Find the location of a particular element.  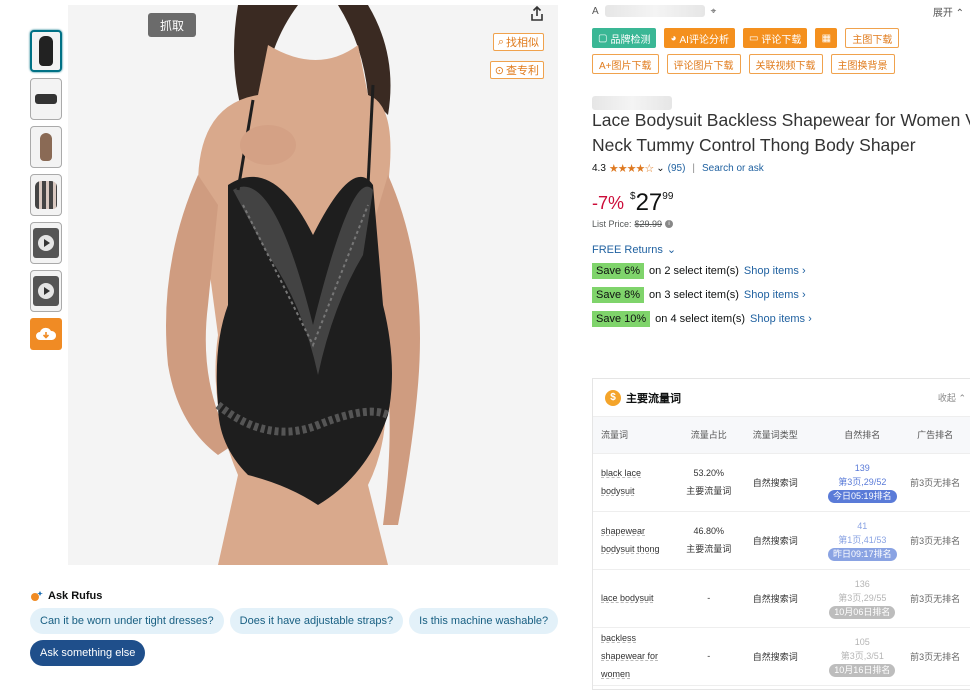

ask-something-else-button: Ask something else is located at coordinates (88, 653).